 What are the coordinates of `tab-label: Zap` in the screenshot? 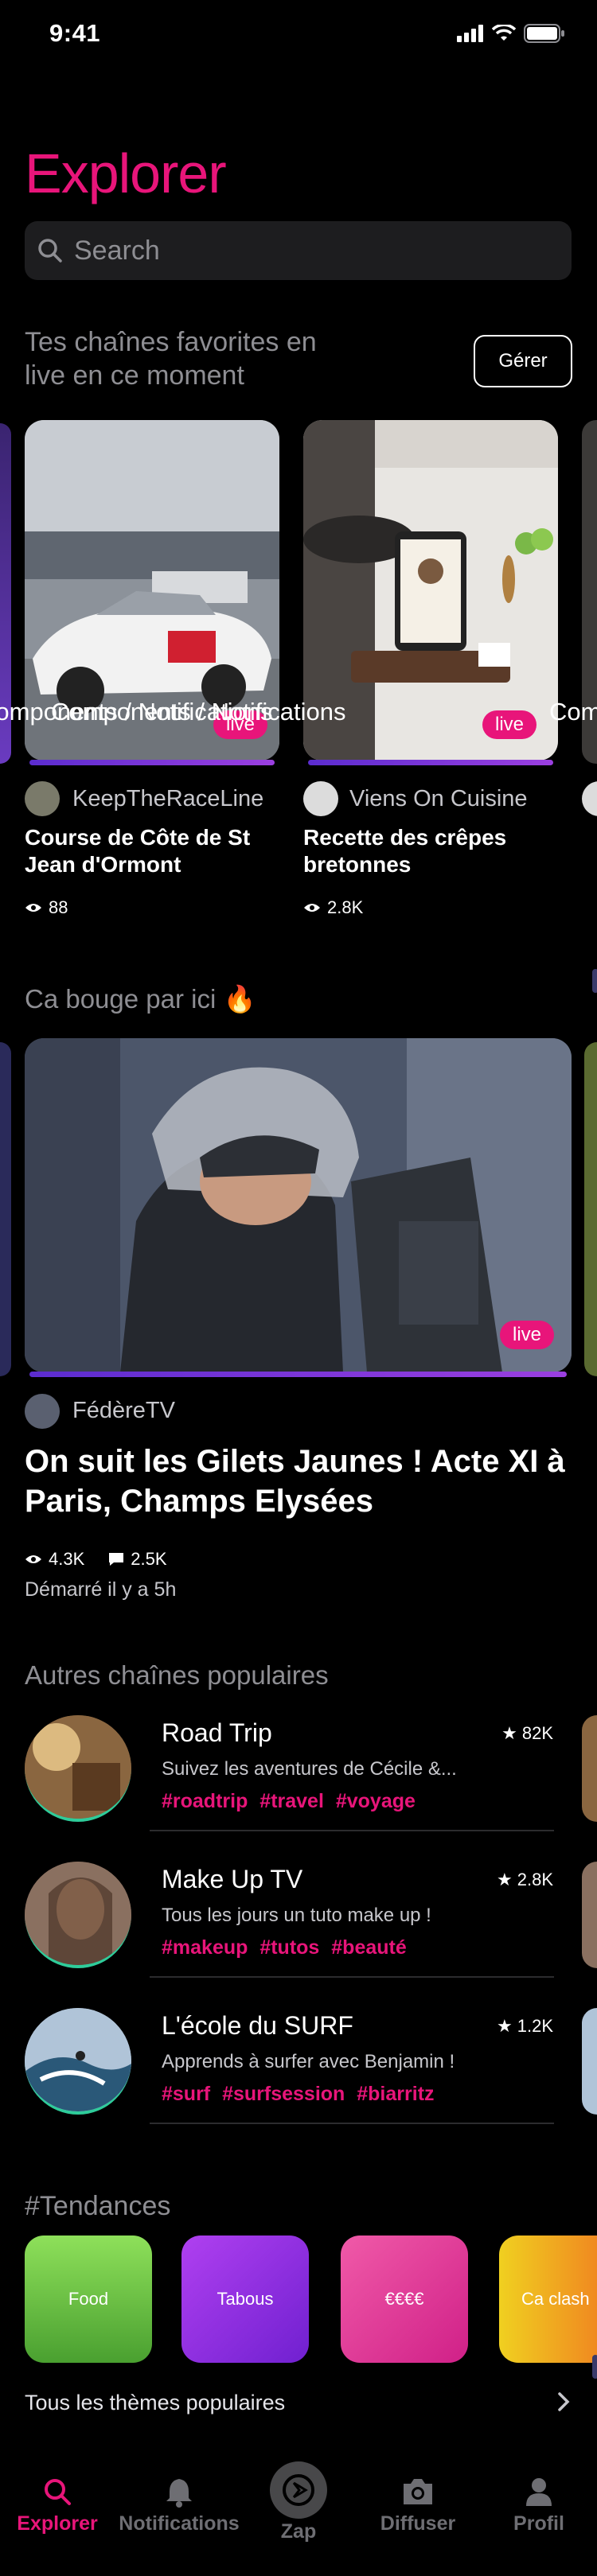 It's located at (299, 2532).